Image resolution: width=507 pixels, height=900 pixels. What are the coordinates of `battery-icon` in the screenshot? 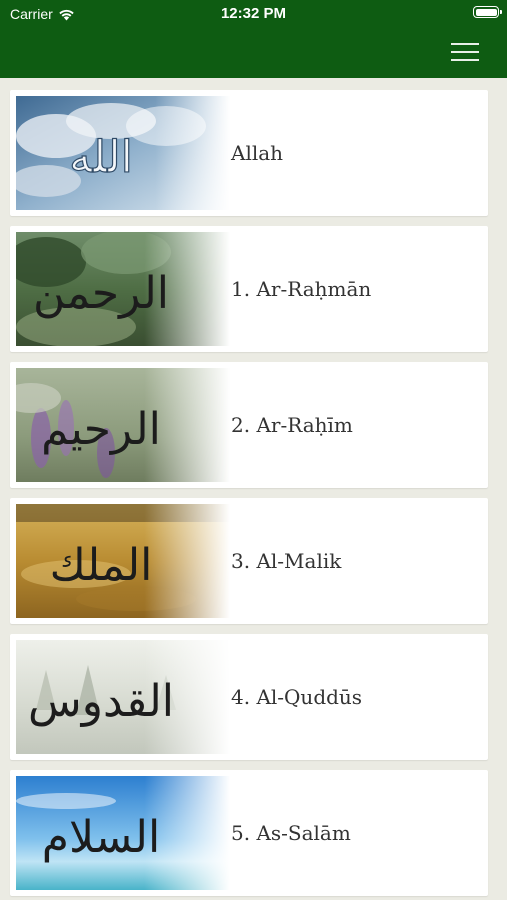 It's located at (487, 12).